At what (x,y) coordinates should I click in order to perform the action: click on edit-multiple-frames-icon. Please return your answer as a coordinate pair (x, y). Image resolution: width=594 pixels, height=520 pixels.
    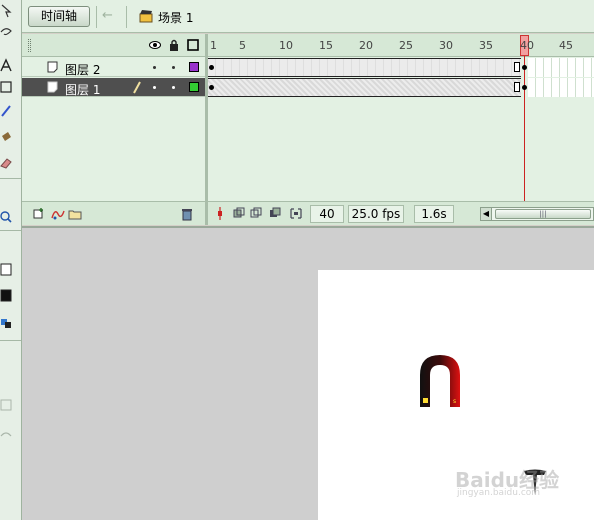
    Looking at the image, I should click on (275, 213).